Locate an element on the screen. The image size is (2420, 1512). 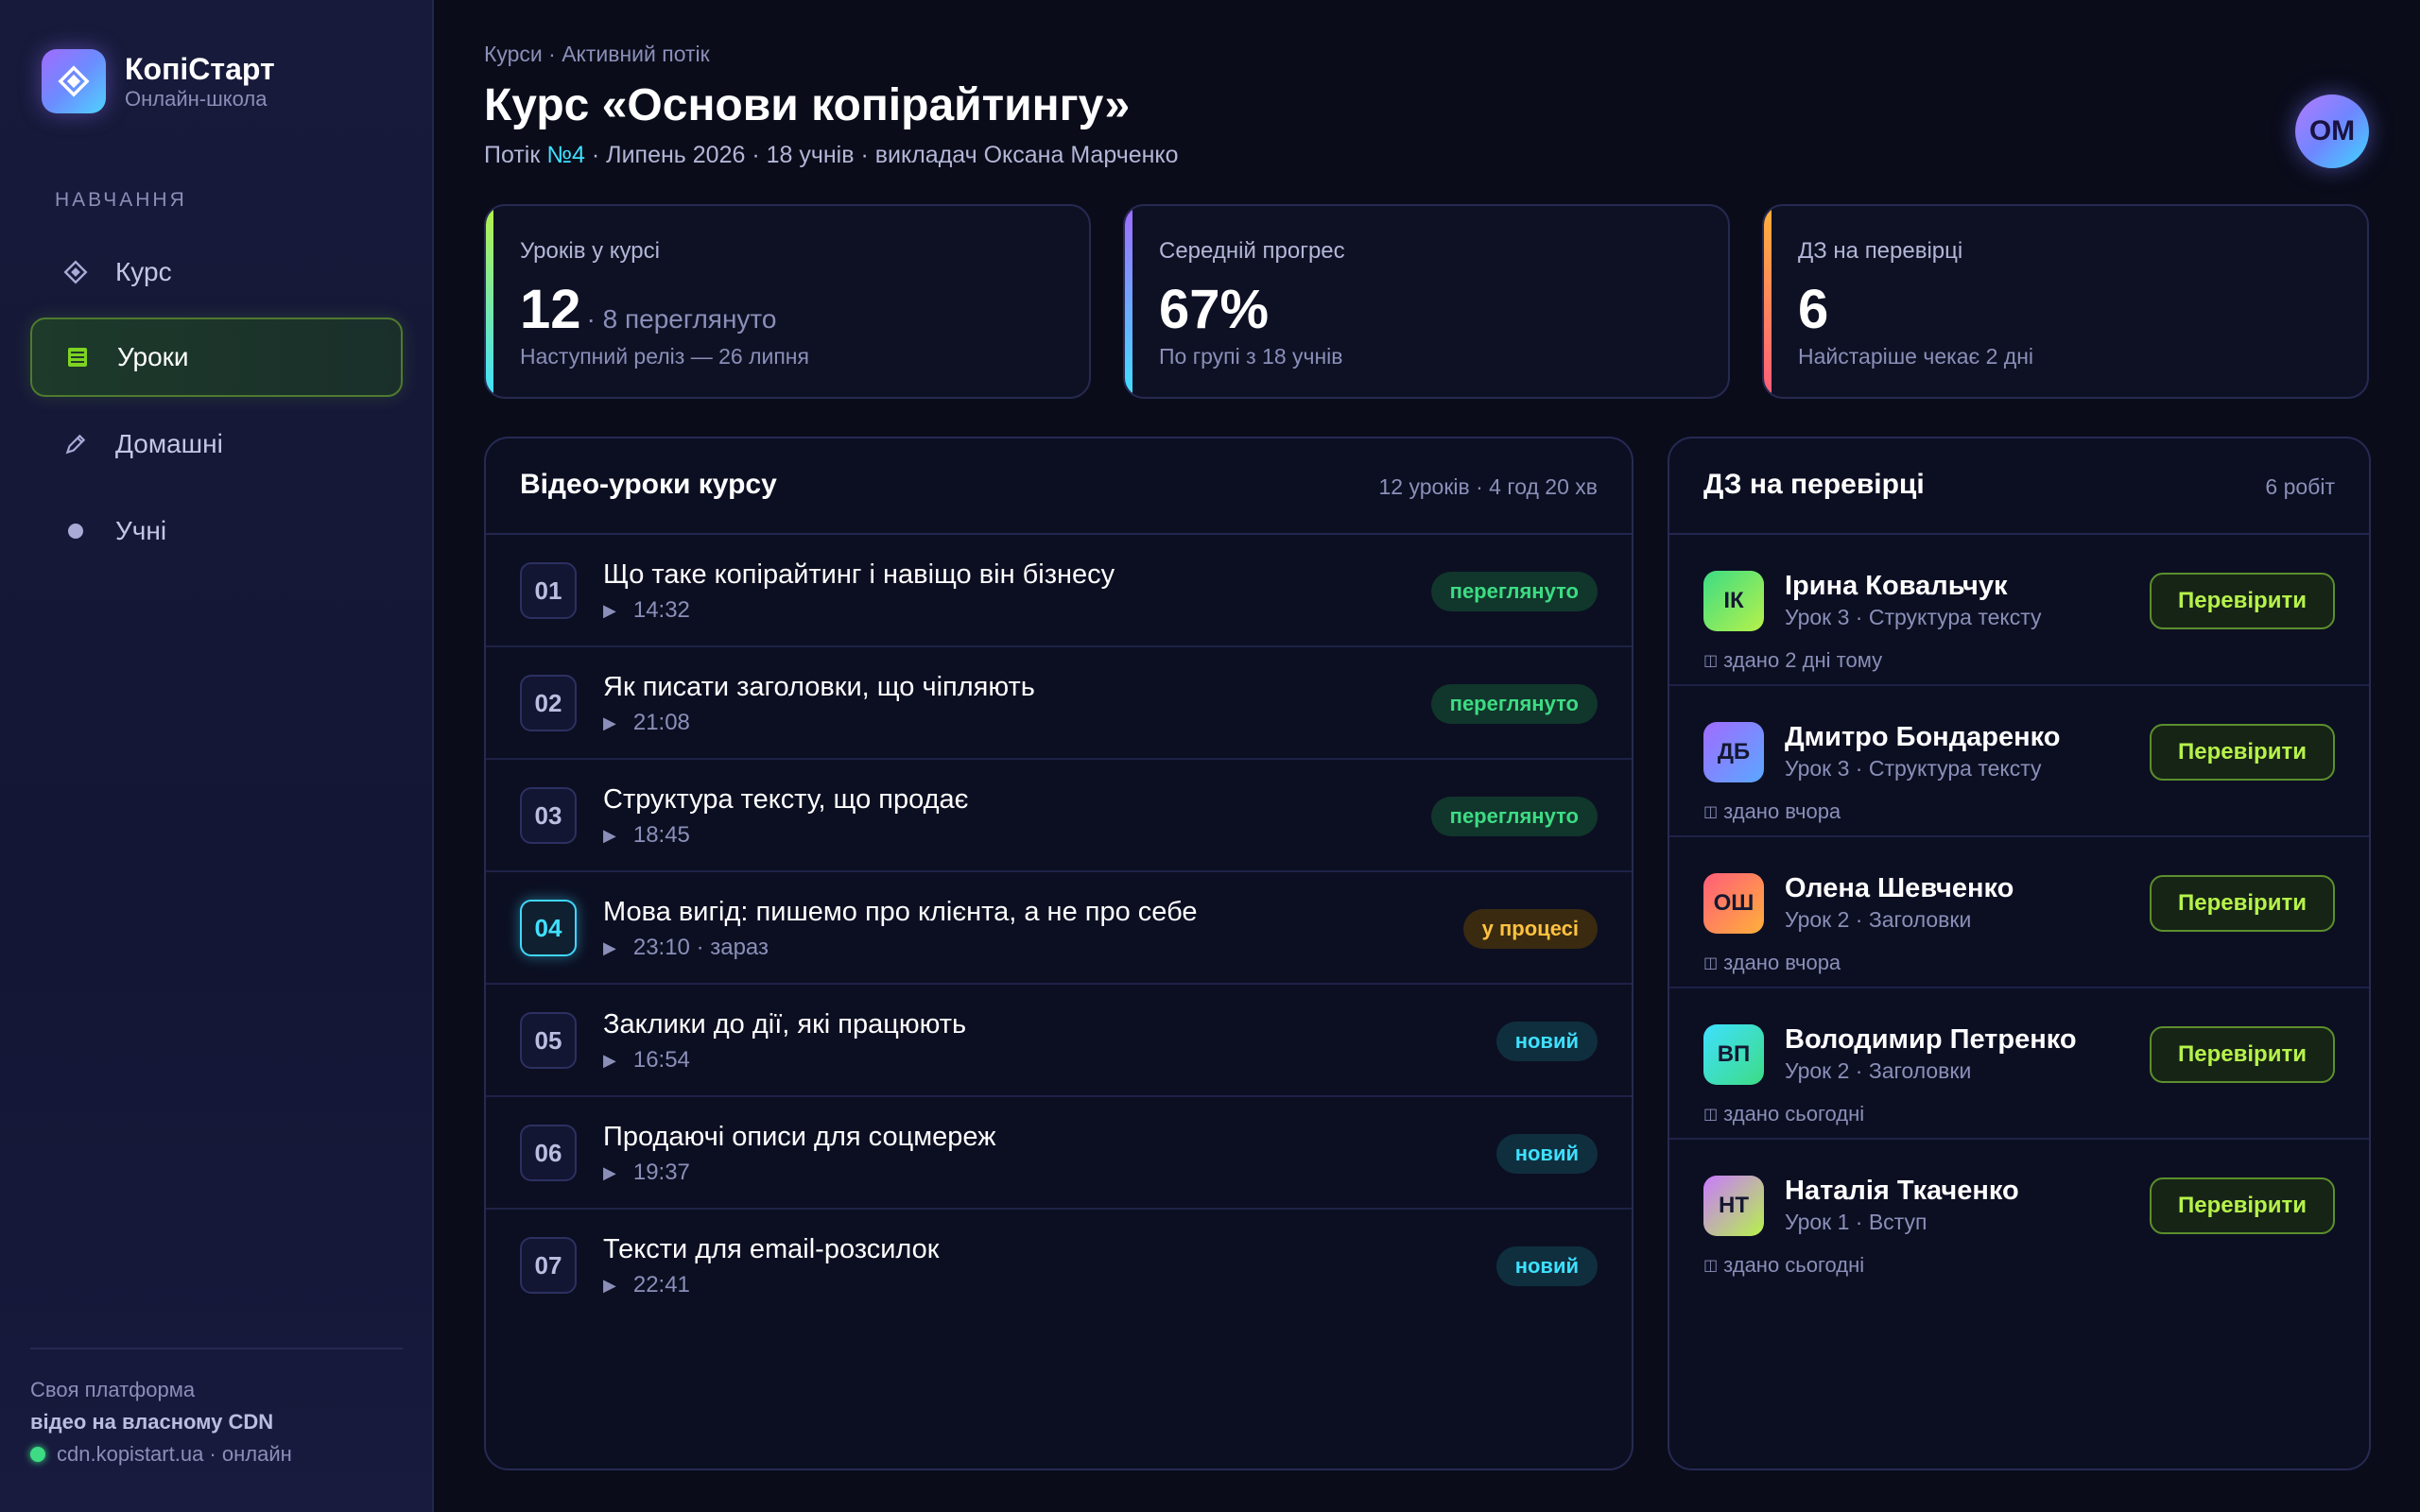
lesson-title: Продаючі описи для соцмереж is located at coordinates (799, 1137).